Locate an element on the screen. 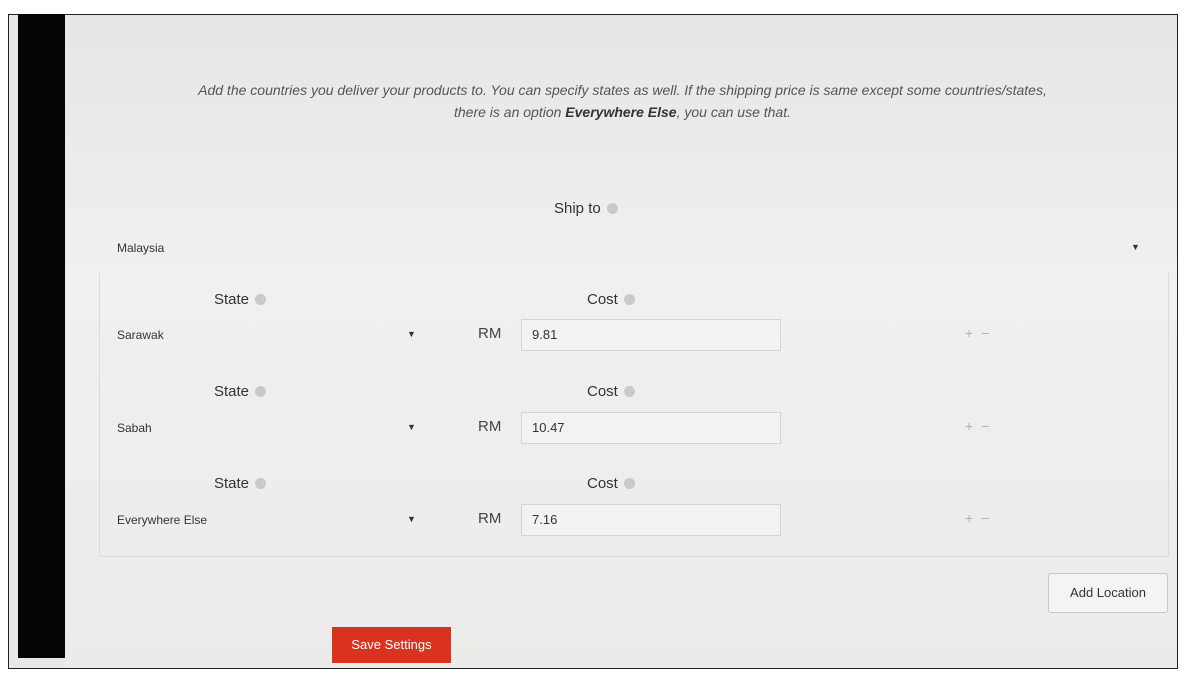  state-select-value: Everywhere Else is located at coordinates (162, 520).